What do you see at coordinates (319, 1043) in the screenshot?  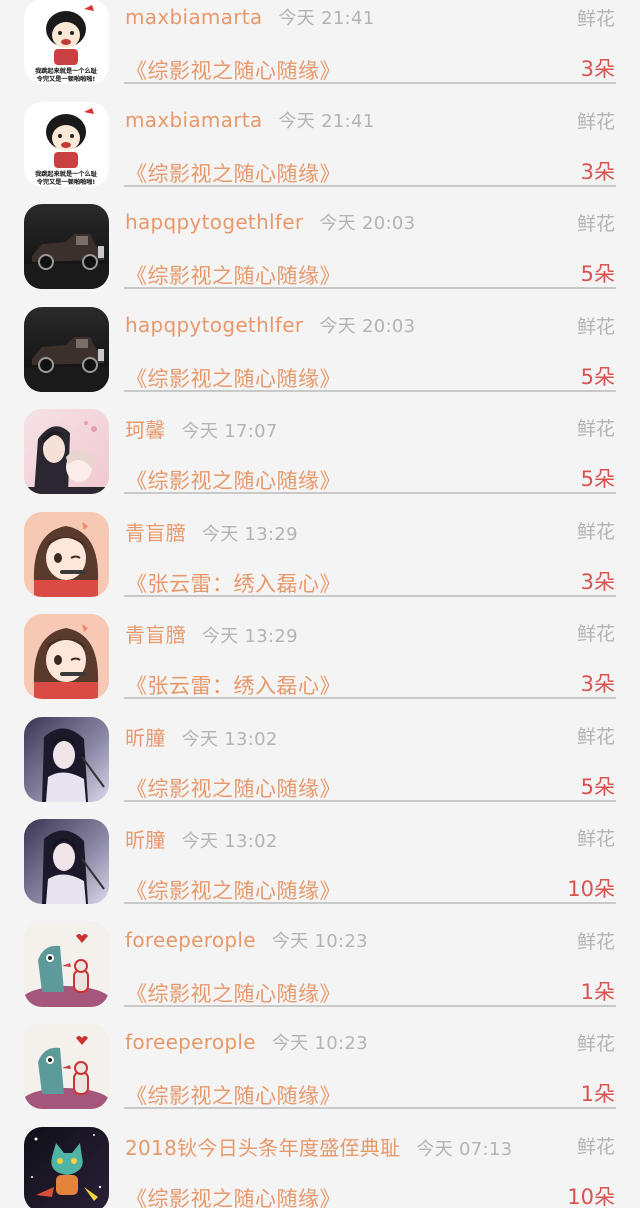 I see `timestamp: 今天 10:23` at bounding box center [319, 1043].